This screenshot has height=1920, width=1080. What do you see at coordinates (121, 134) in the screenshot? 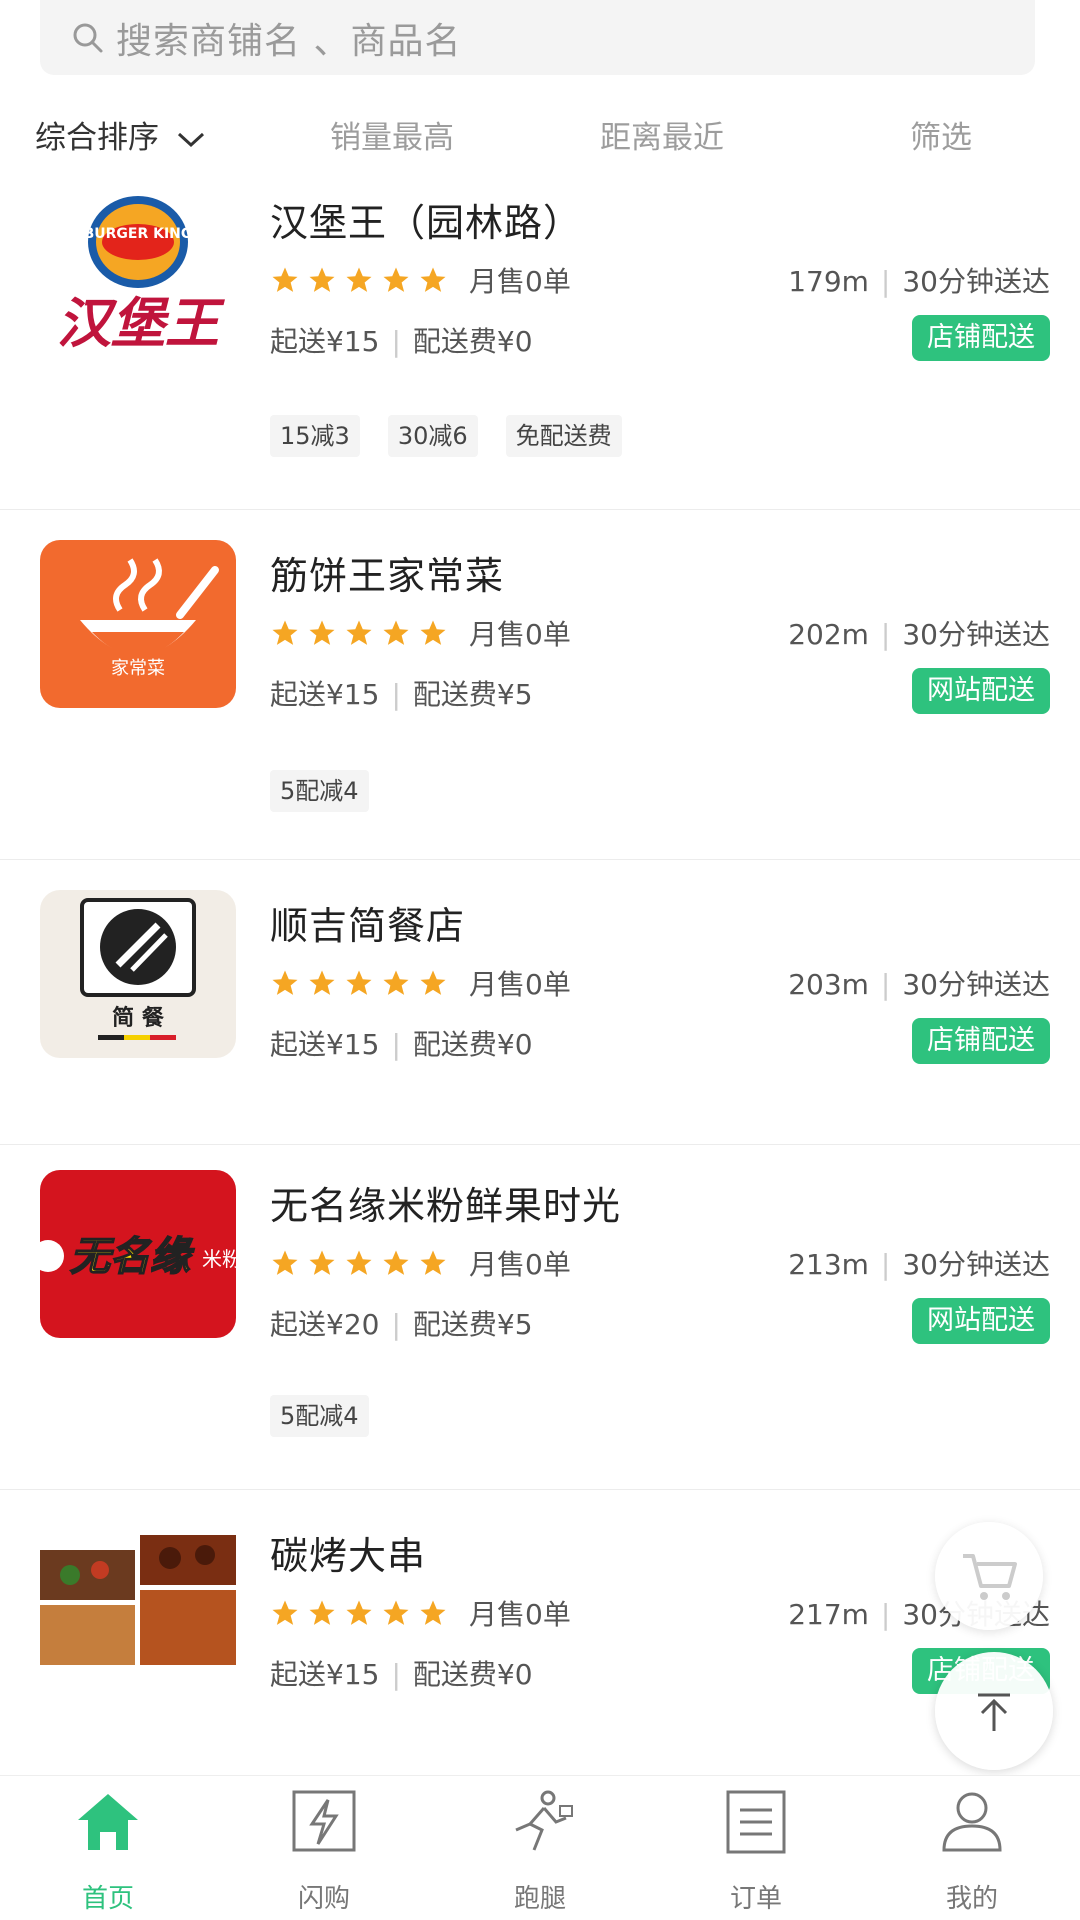
I see `sort-tab-comprehensive: 综合排序` at bounding box center [121, 134].